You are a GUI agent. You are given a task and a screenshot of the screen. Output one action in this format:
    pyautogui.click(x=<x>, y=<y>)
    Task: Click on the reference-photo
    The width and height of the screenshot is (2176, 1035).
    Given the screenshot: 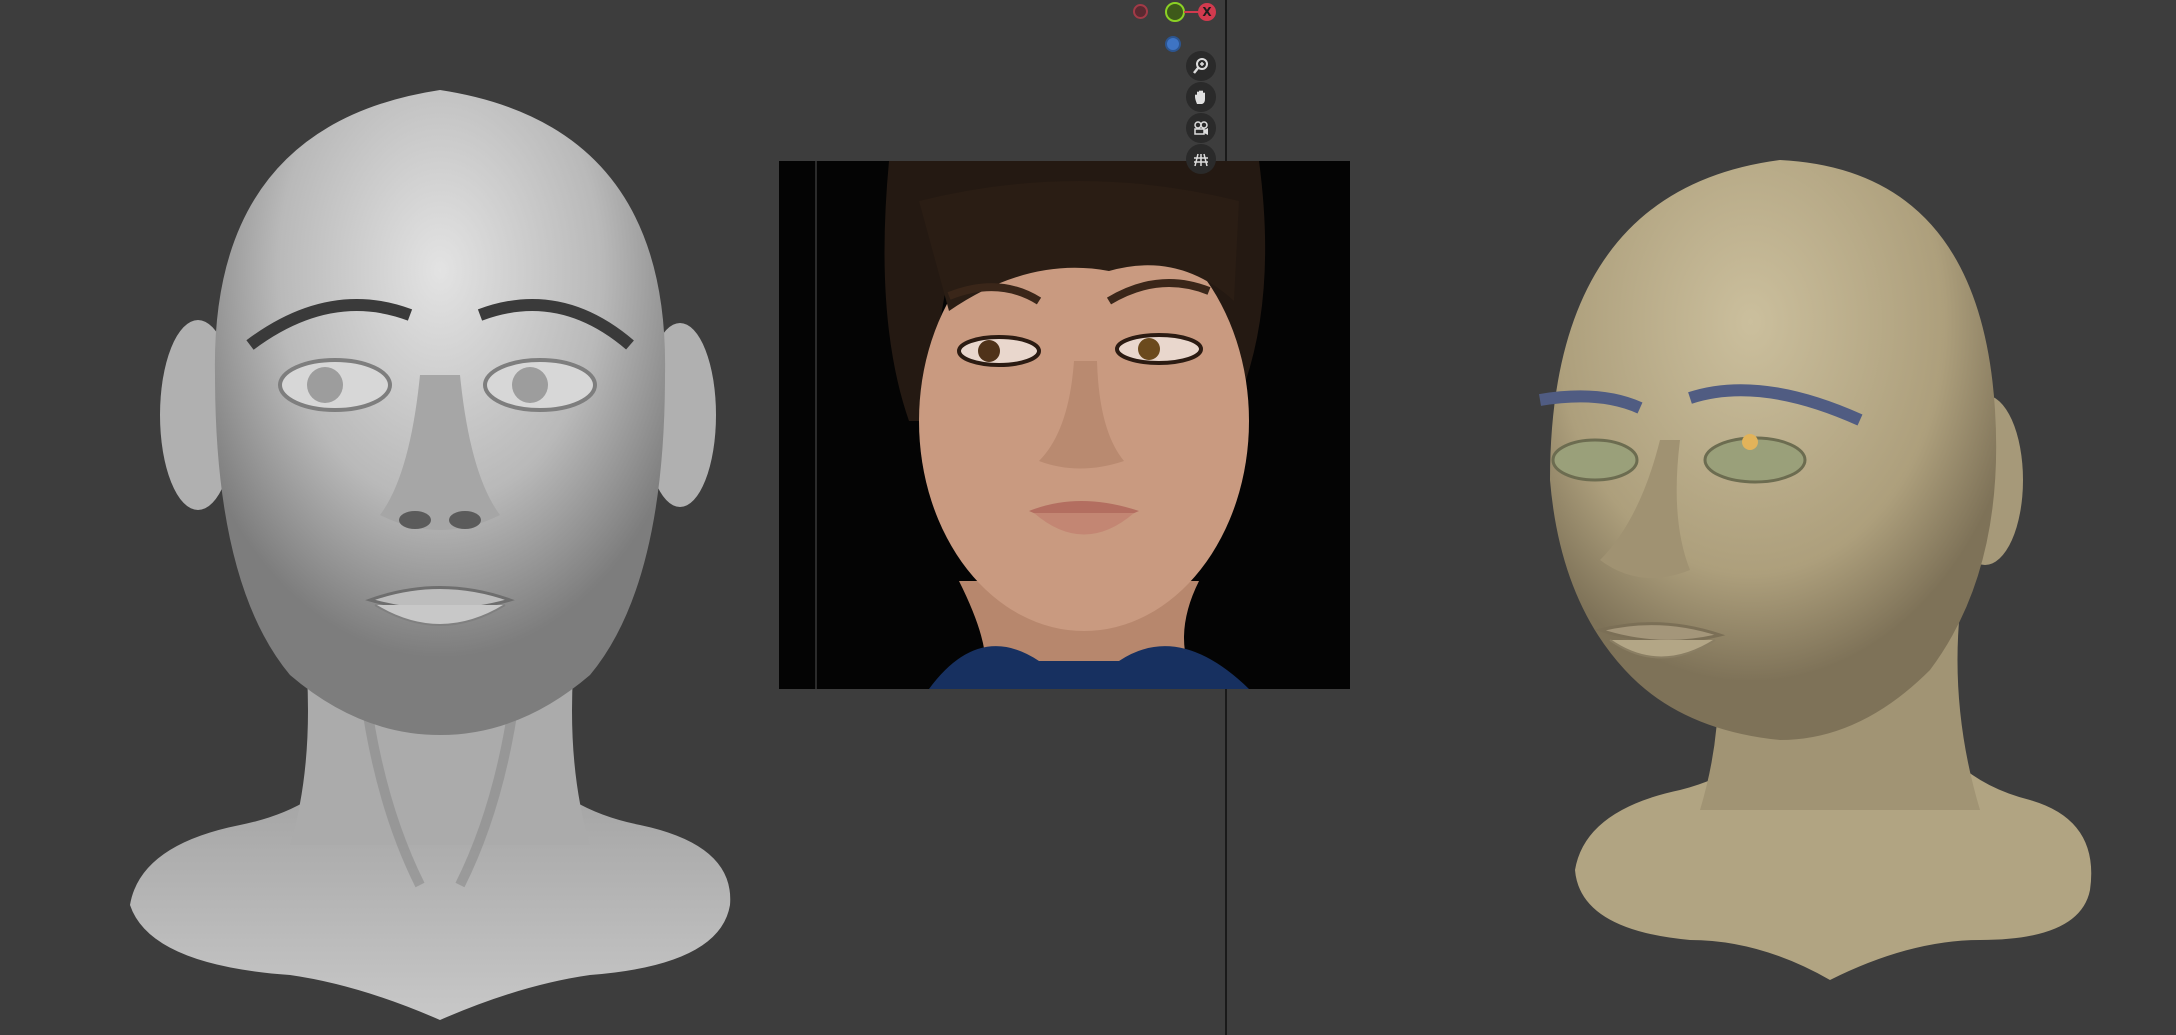 What is the action you would take?
    pyautogui.click(x=1064, y=425)
    